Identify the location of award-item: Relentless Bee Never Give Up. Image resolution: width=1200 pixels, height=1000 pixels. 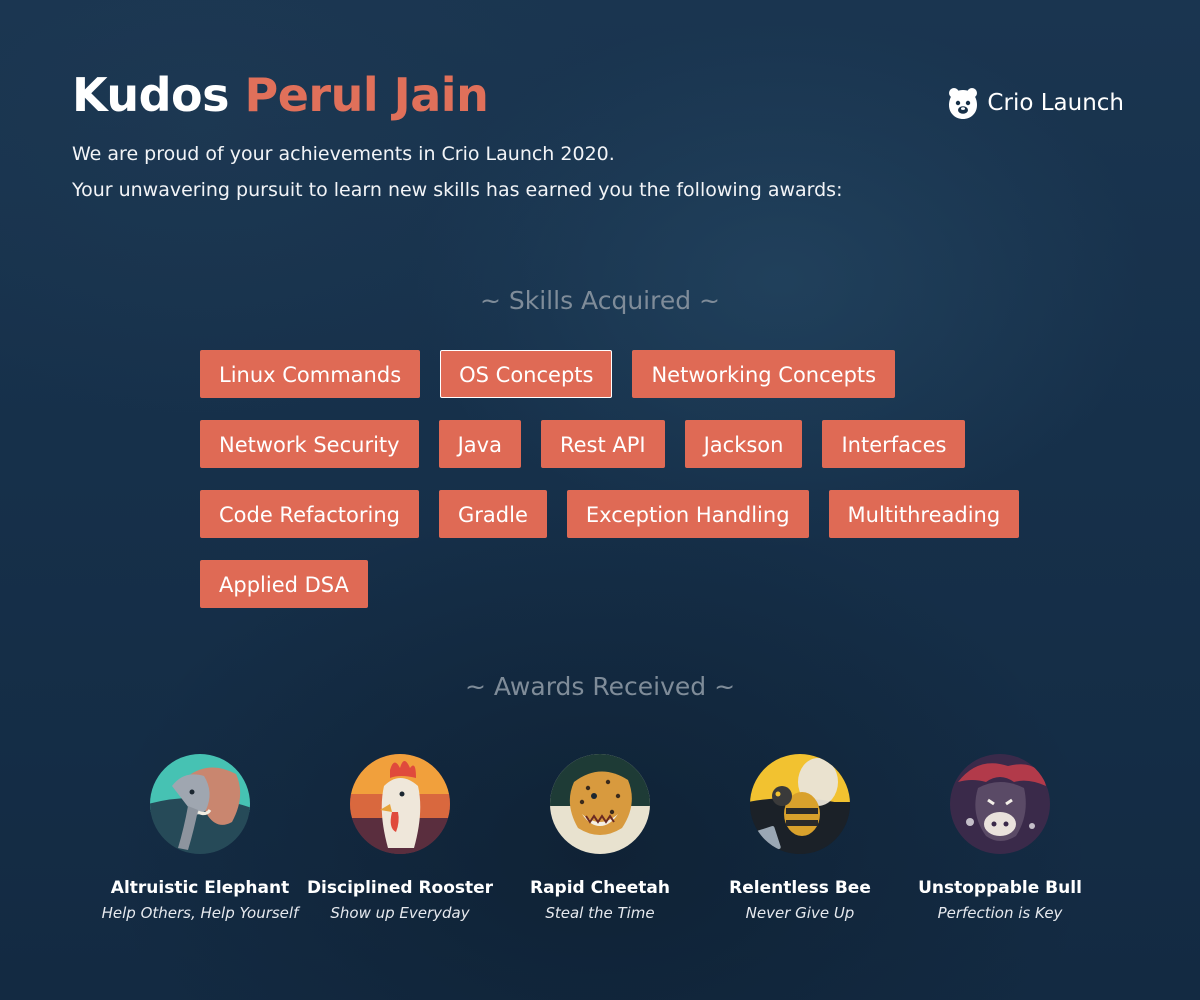
(800, 837).